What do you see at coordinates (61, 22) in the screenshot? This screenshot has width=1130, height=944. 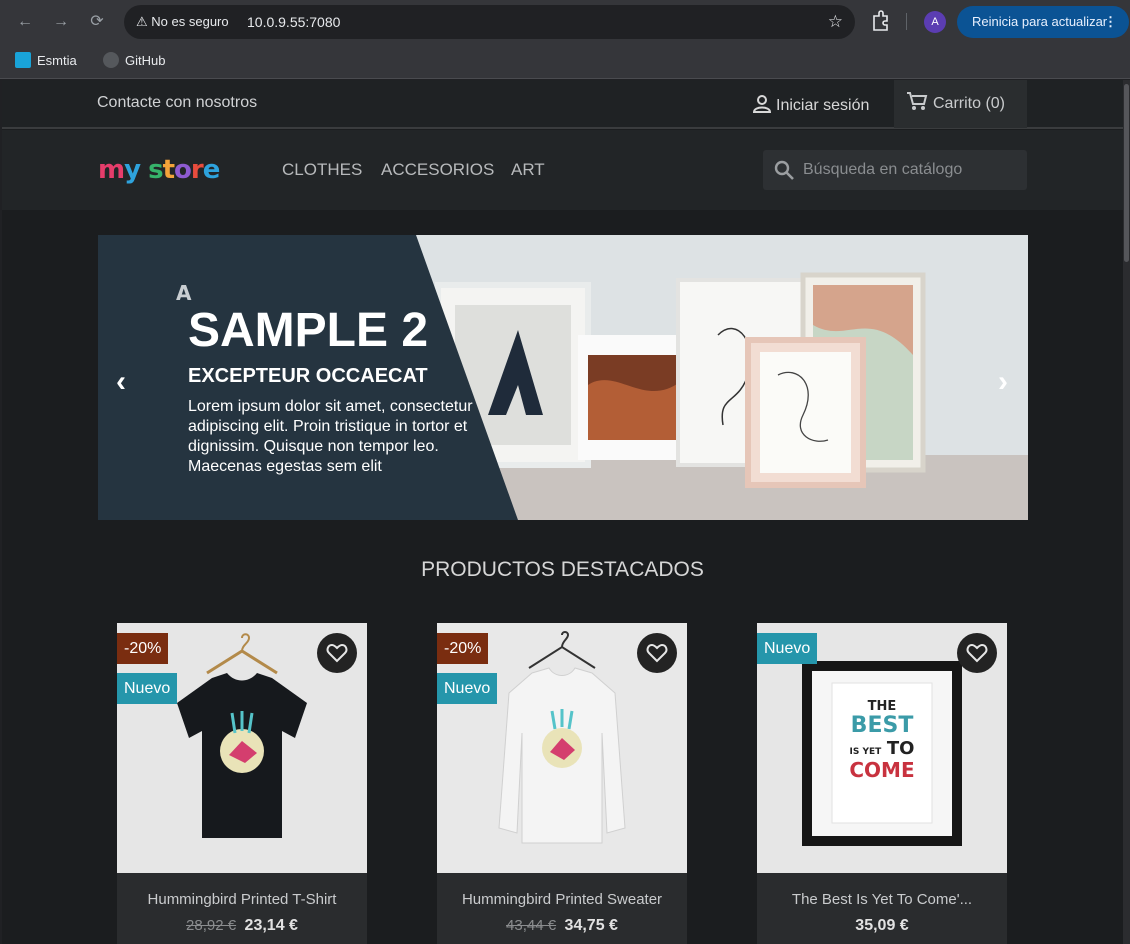 I see `forward-icon: →` at bounding box center [61, 22].